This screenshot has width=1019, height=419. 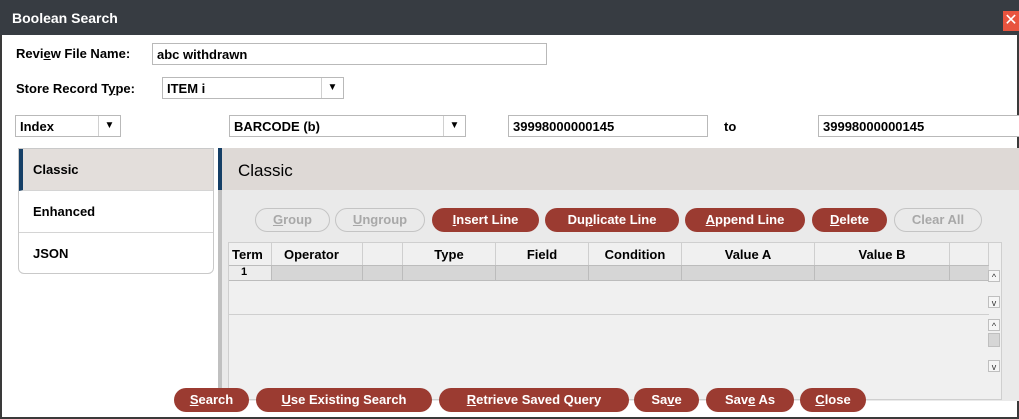 What do you see at coordinates (317, 273) in the screenshot?
I see `operator-cell` at bounding box center [317, 273].